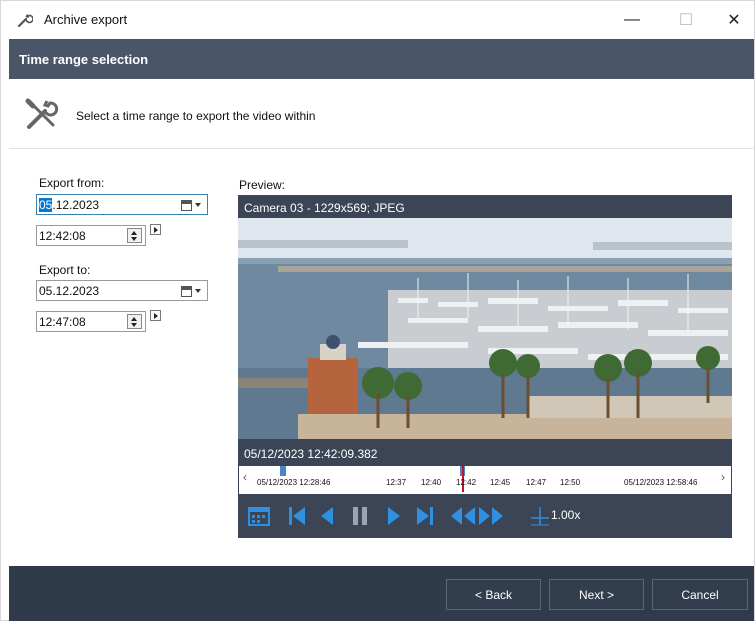 This screenshot has width=755, height=621. I want to click on export-from-date-rest: .12.2023, so click(76, 205).